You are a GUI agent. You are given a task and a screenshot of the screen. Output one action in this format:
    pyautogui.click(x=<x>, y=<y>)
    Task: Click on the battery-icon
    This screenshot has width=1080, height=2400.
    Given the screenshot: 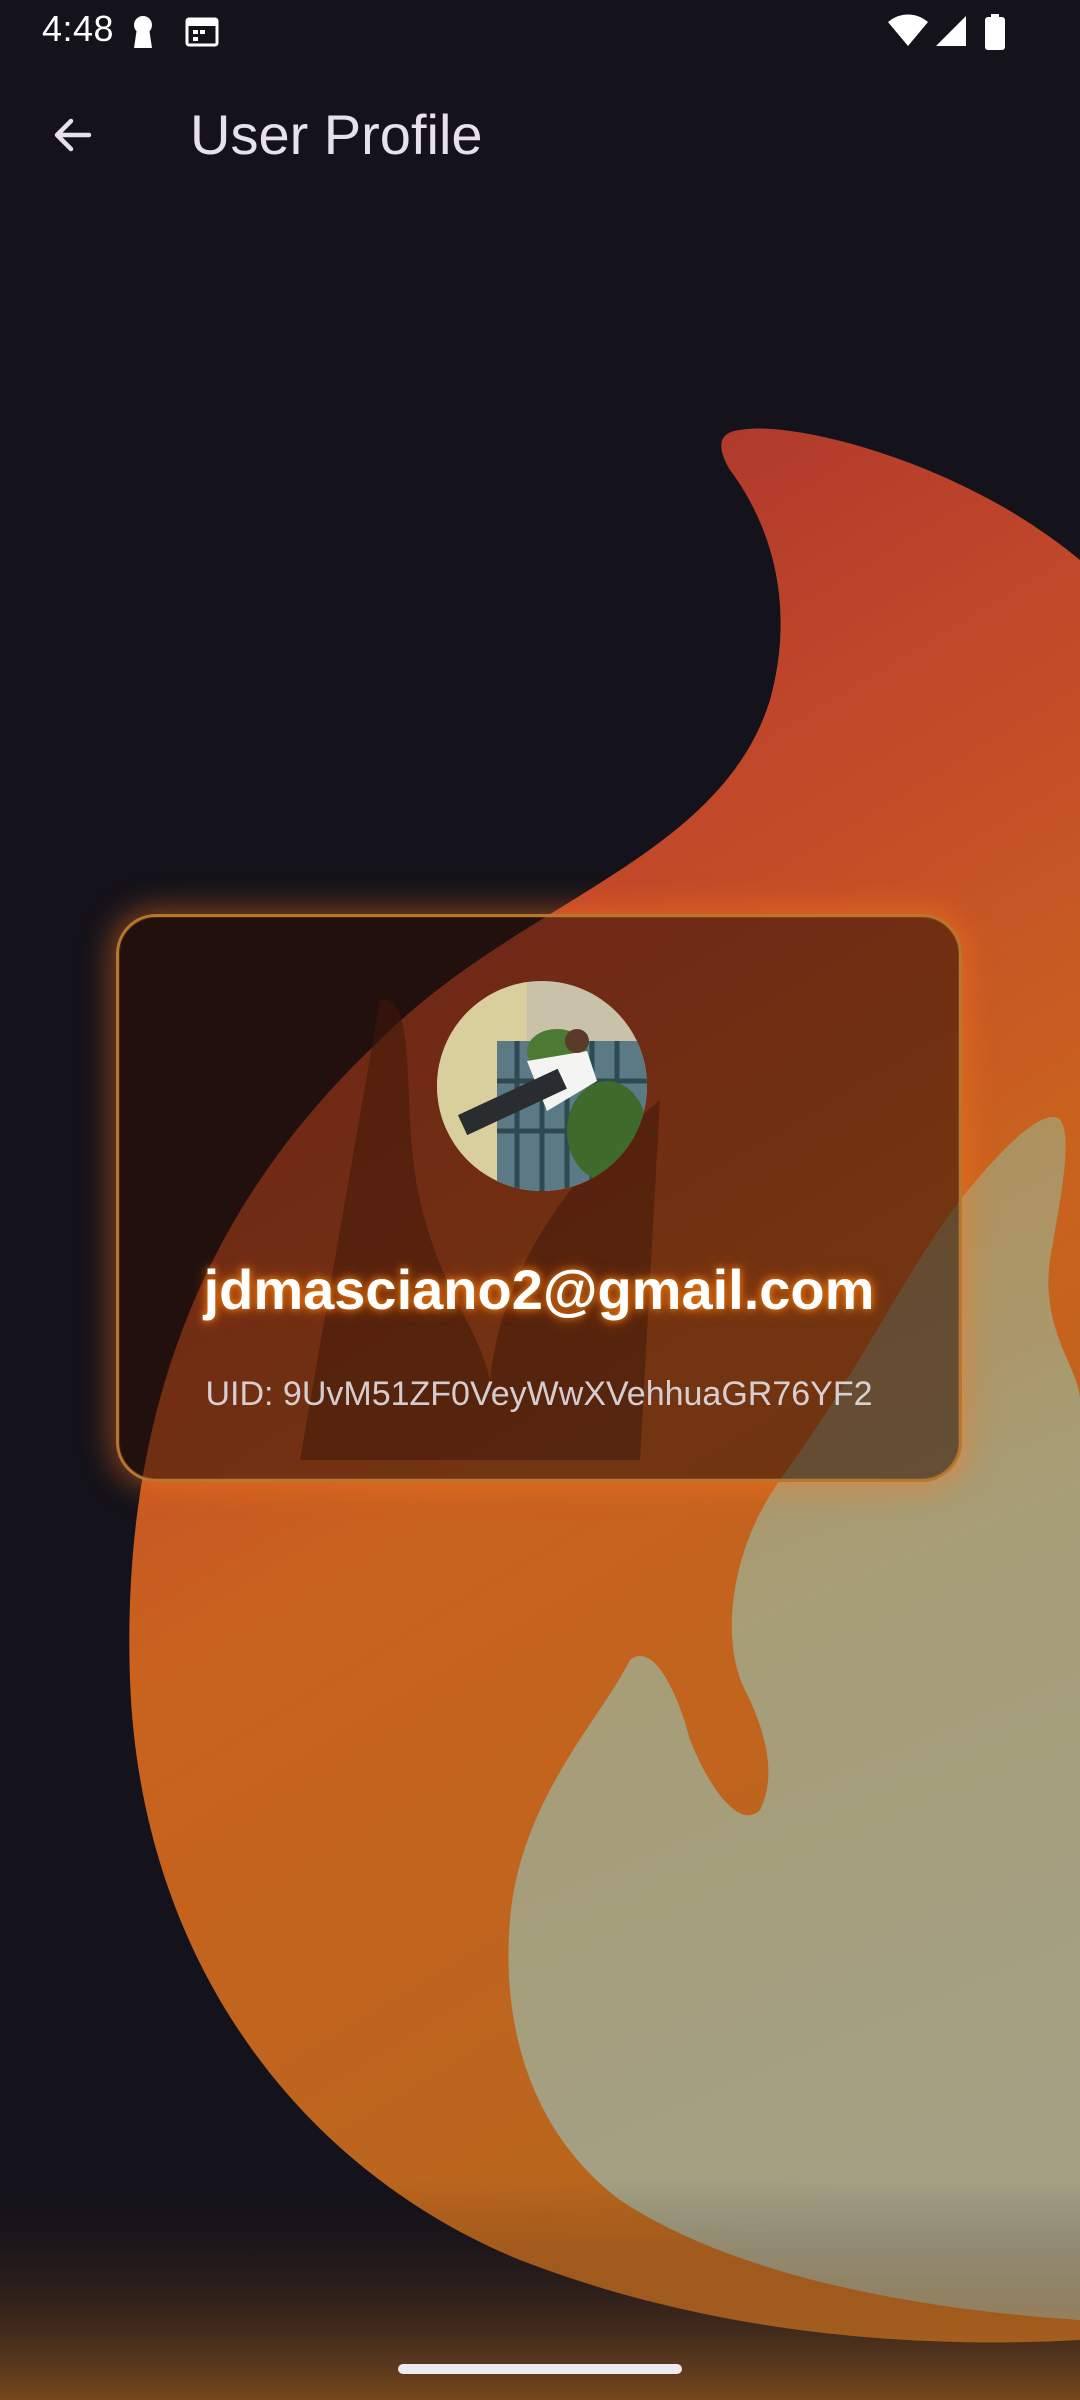 What is the action you would take?
    pyautogui.click(x=995, y=34)
    